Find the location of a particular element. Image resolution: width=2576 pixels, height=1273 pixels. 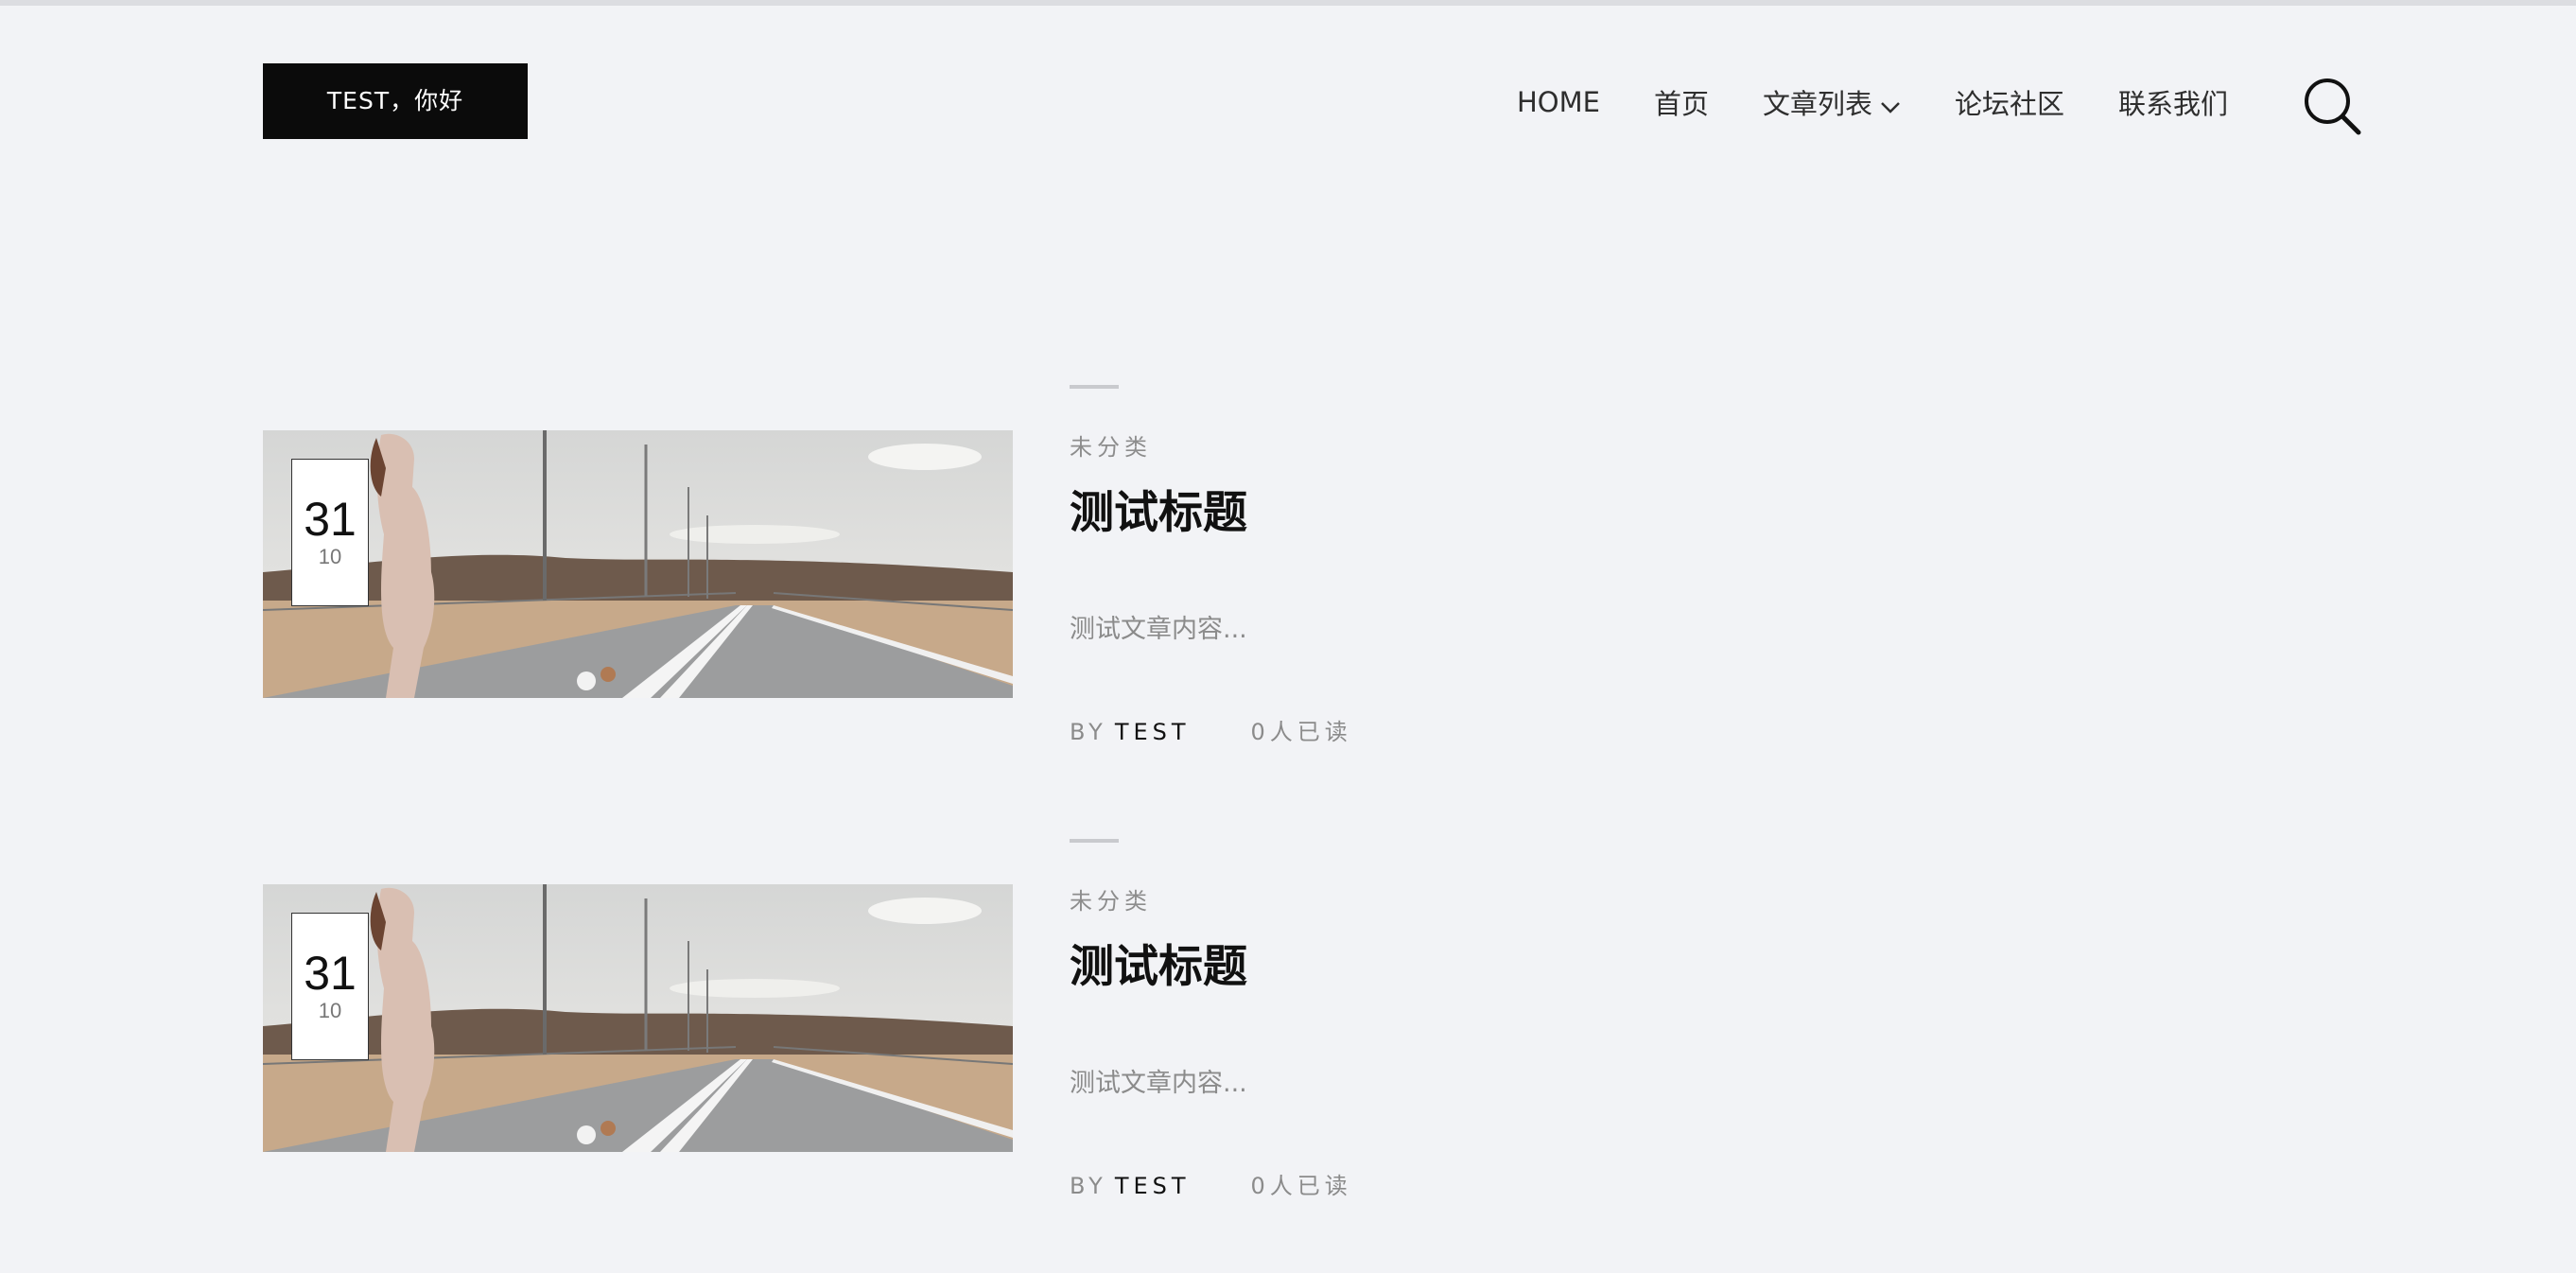

nav-item-label: 论坛社区 is located at coordinates (2010, 104).